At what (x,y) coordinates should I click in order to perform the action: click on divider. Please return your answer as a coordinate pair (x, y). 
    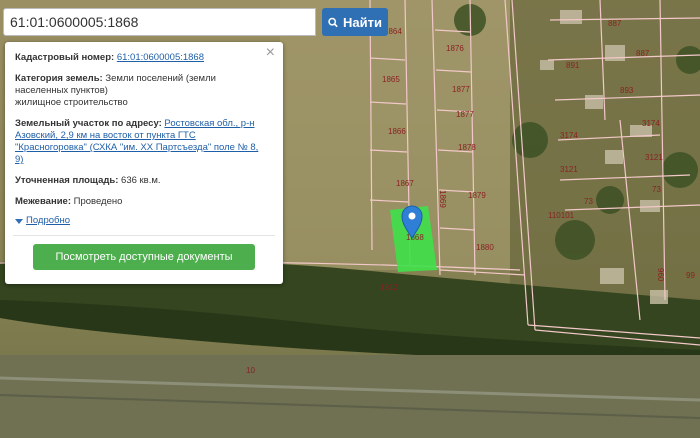
    Looking at the image, I should click on (144, 235).